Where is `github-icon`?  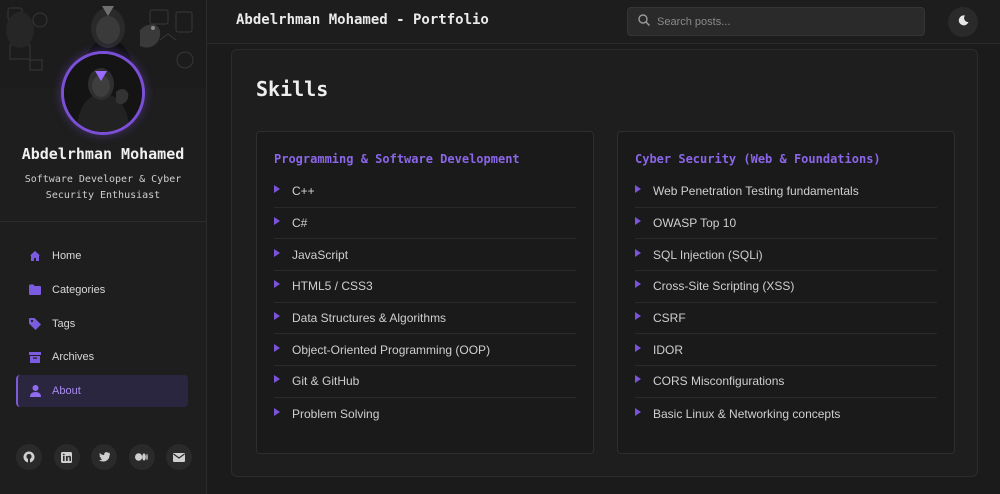 github-icon is located at coordinates (29, 457).